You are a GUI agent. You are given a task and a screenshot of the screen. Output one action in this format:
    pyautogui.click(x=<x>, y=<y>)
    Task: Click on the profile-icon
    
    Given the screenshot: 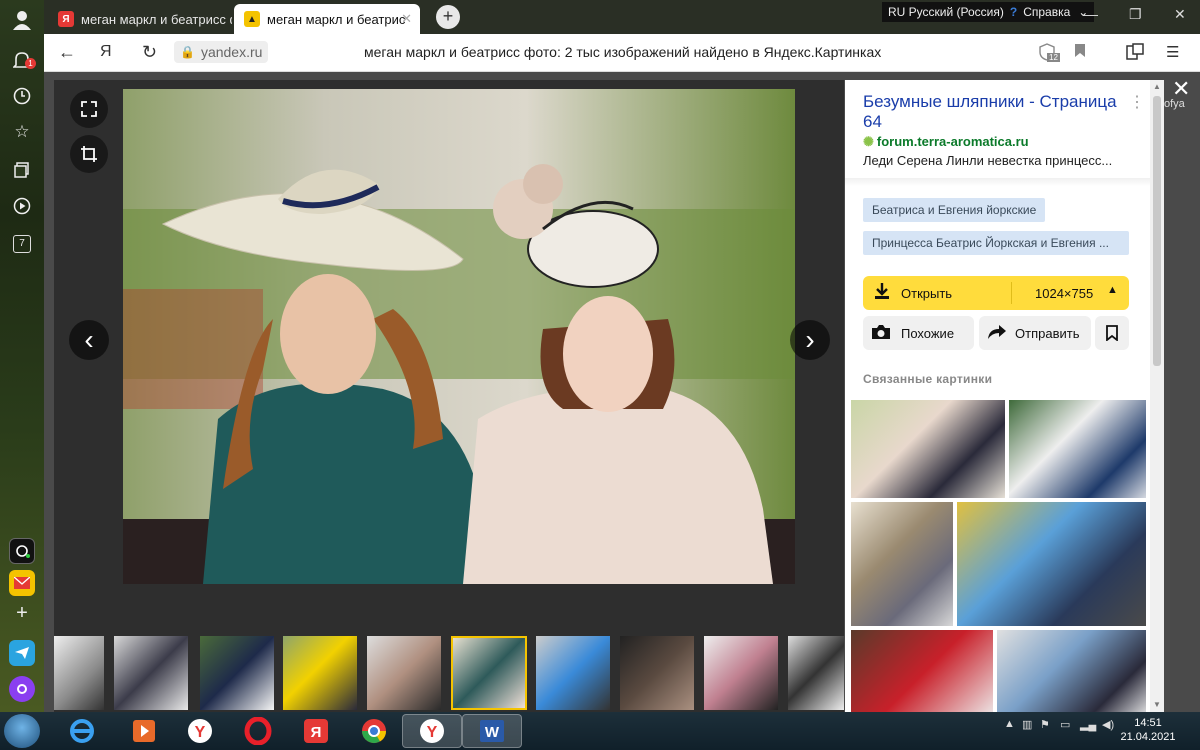 What is the action you would take?
    pyautogui.click(x=22, y=20)
    